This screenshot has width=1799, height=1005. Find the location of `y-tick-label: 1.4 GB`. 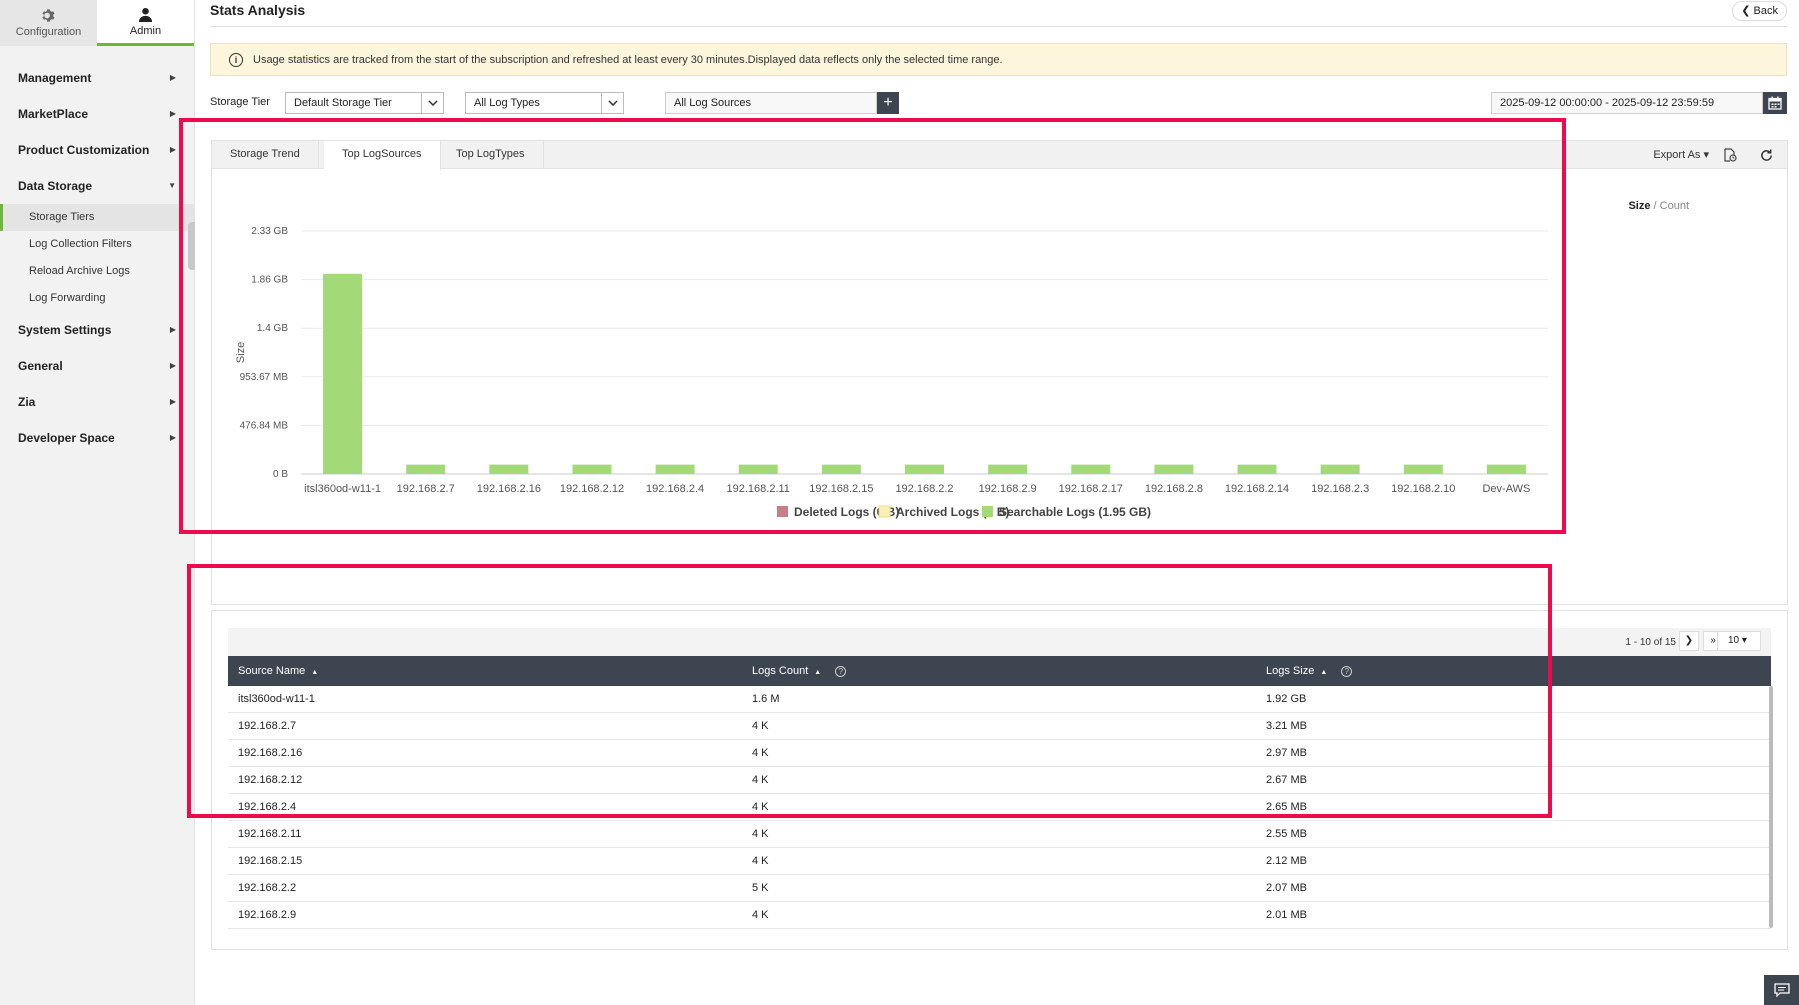

y-tick-label: 1.4 GB is located at coordinates (272, 328).